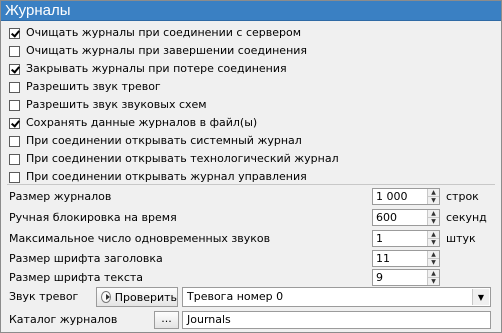 This screenshot has height=333, width=502. What do you see at coordinates (406, 217) in the screenshot?
I see `manual-lock-stepper: 600 ▲ ▼` at bounding box center [406, 217].